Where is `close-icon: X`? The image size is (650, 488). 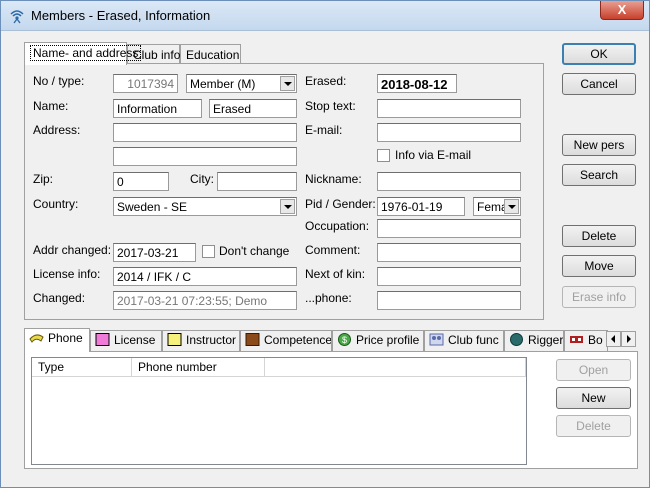
close-icon: X is located at coordinates (622, 9).